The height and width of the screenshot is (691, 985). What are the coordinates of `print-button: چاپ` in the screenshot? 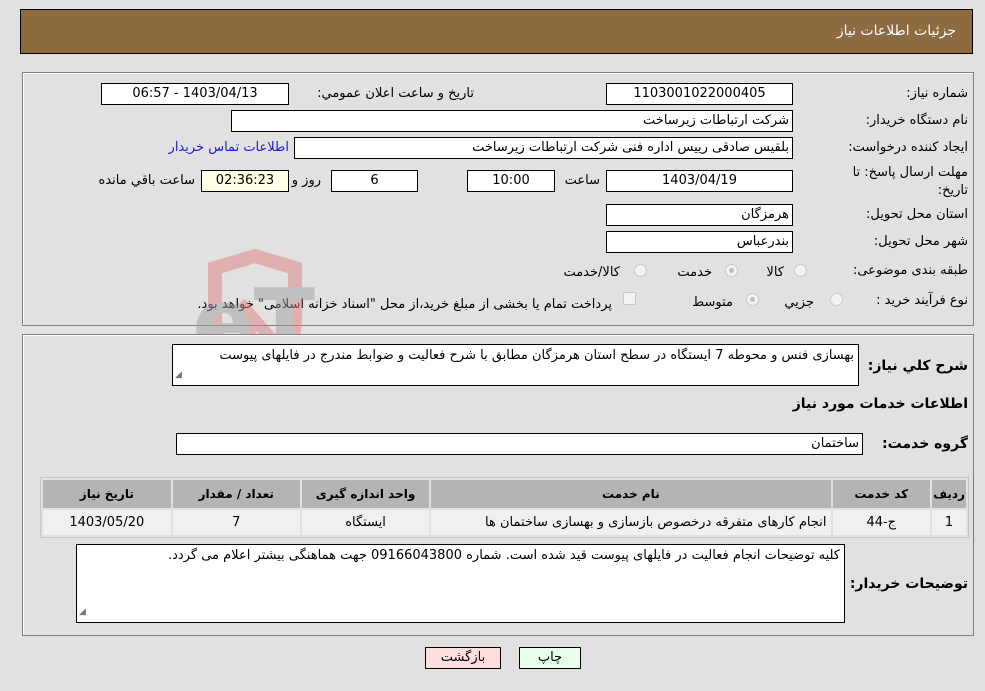 It's located at (550, 658).